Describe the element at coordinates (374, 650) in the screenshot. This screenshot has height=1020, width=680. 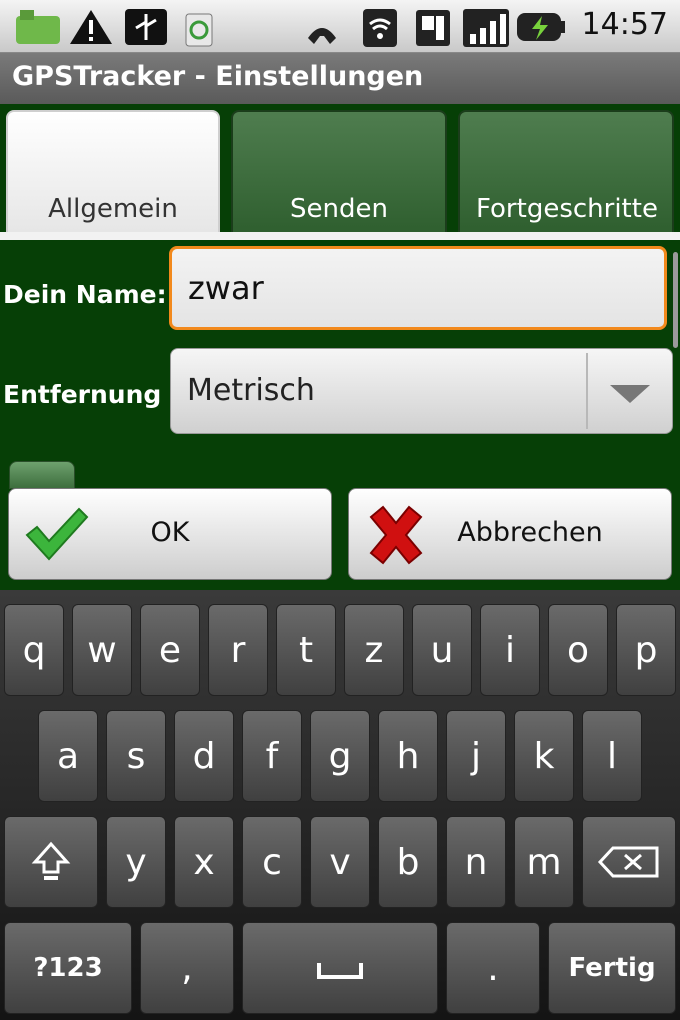
I see `key-z: z` at that location.